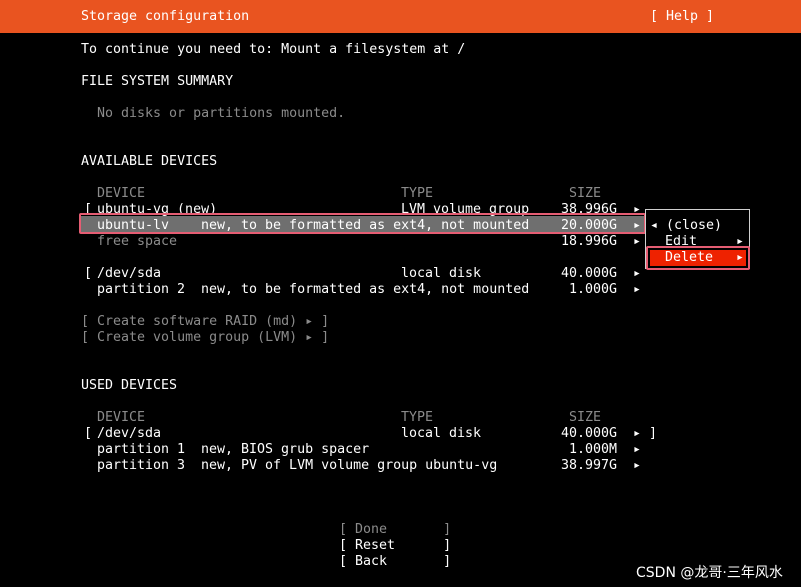  Describe the element at coordinates (593, 449) in the screenshot. I see `row-size: 1.000M` at that location.